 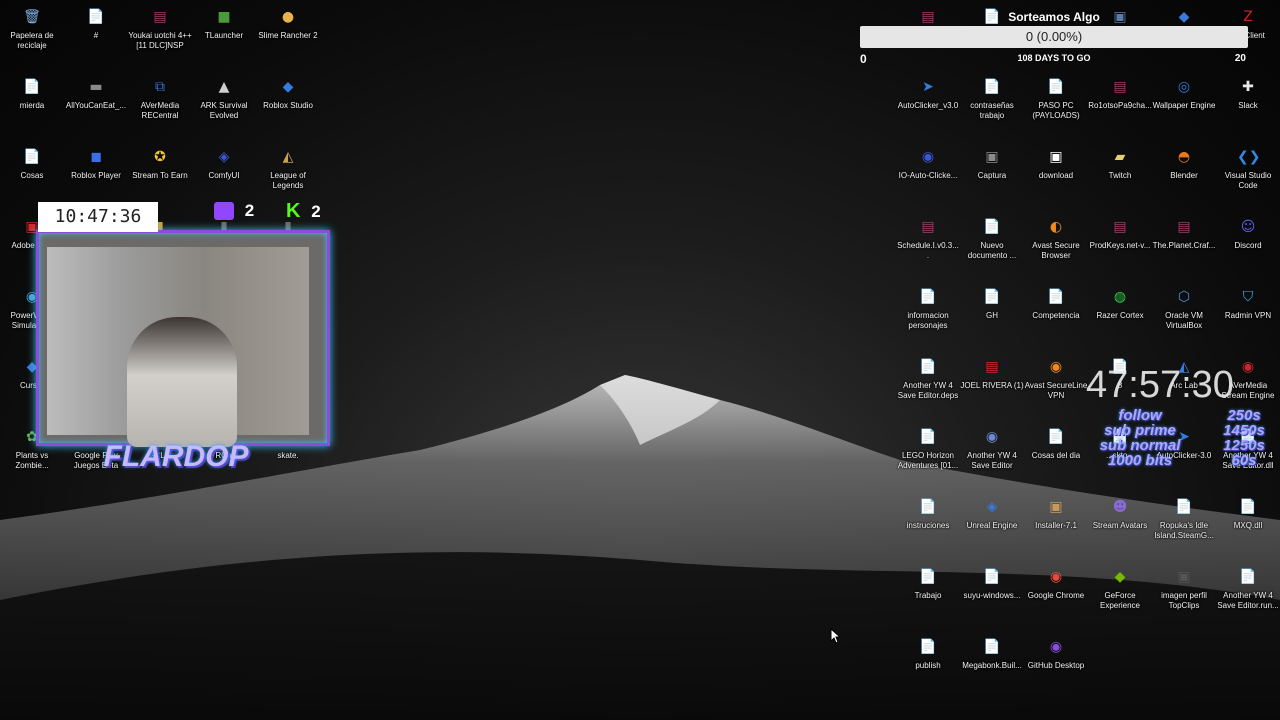 What do you see at coordinates (1056, 443) in the screenshot?
I see `desktop-icon: 📄 Cosas del dia` at bounding box center [1056, 443].